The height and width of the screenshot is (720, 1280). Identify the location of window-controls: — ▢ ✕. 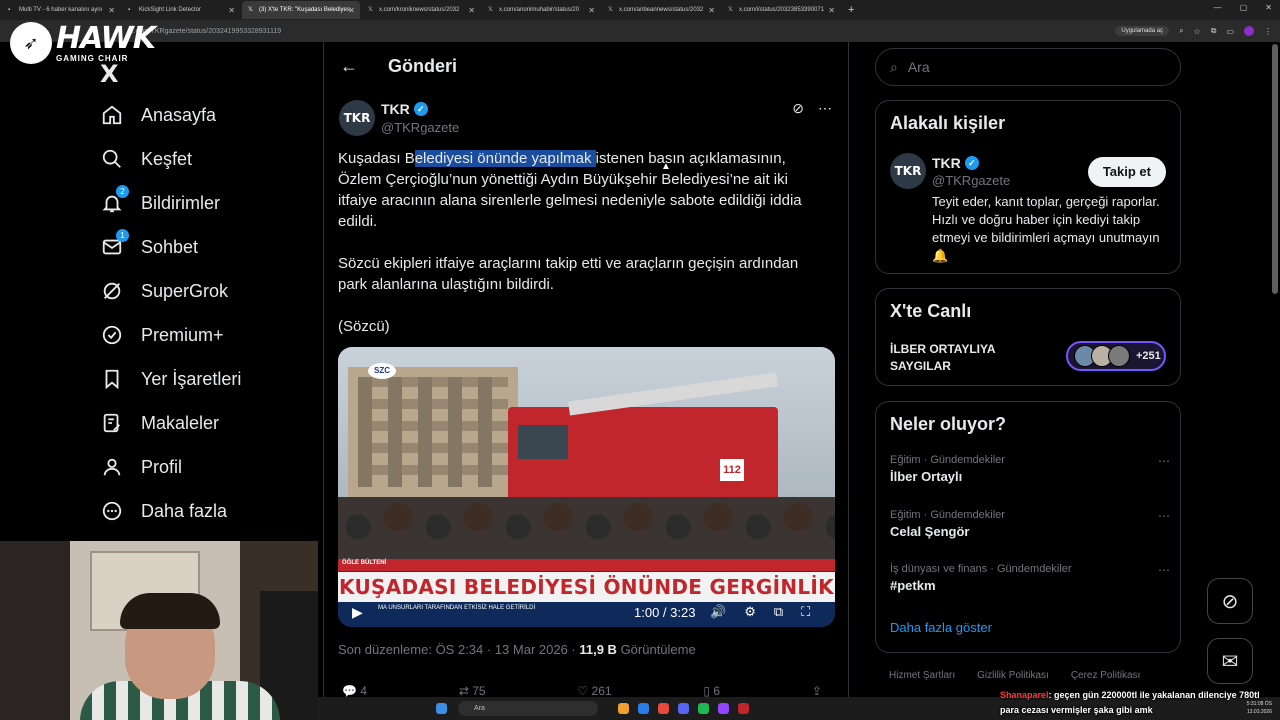
(1243, 7).